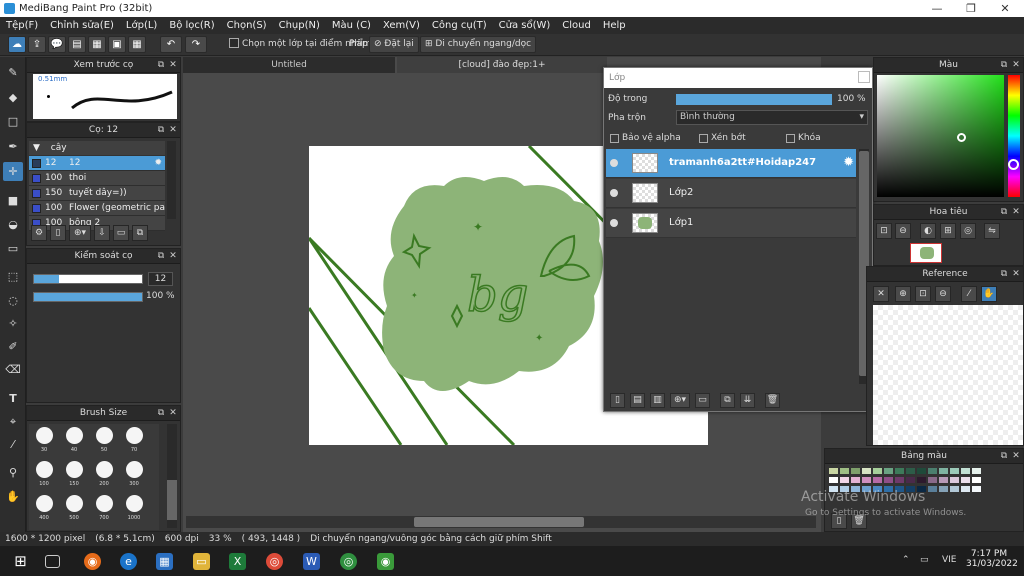 This screenshot has width=1024, height=576. I want to click on menu-file: Tệp(F), so click(22, 25).